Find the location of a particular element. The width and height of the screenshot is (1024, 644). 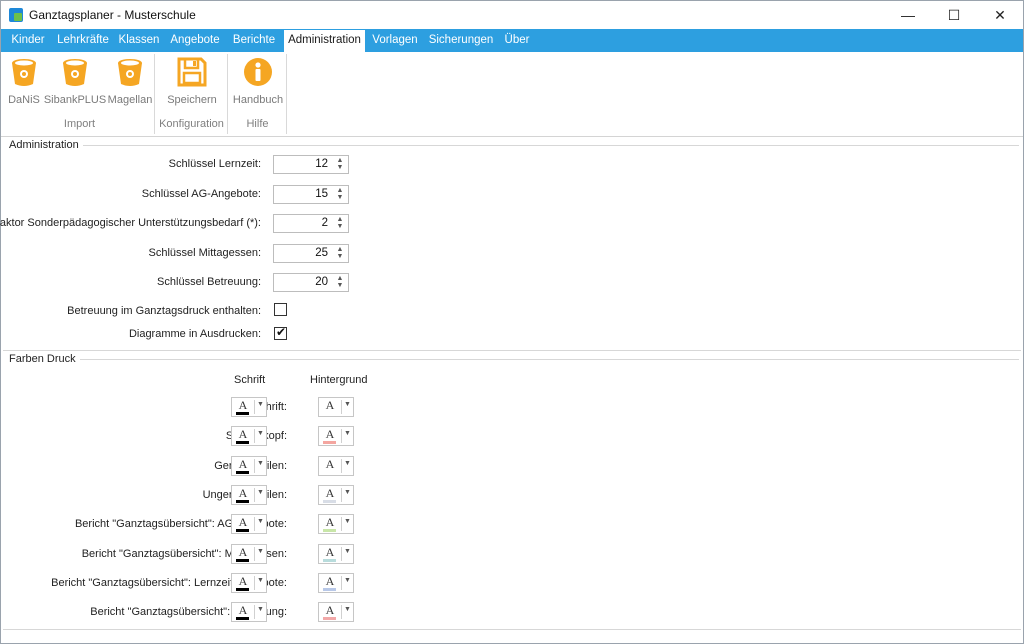

handbuch-button: Handbuch is located at coordinates (258, 81).